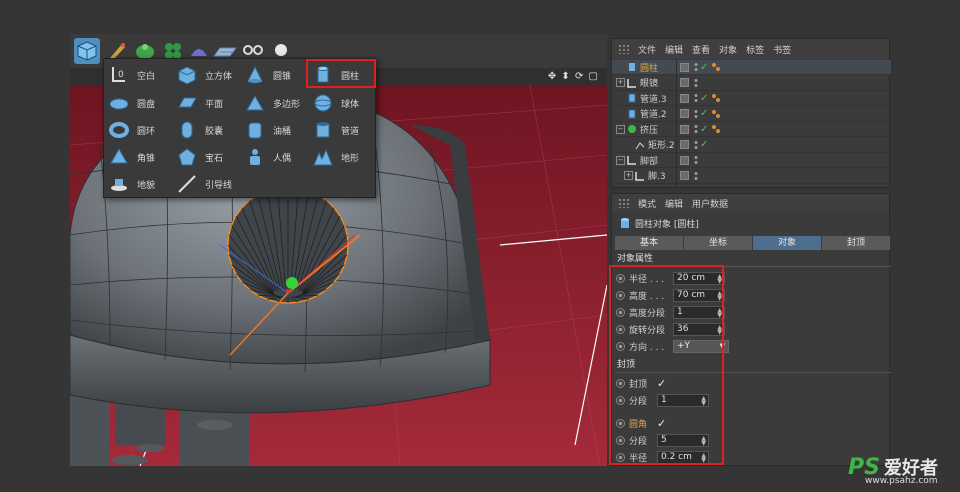 The height and width of the screenshot is (492, 960). Describe the element at coordinates (710, 203) in the screenshot. I see `menu-user-data: 用户数据` at that location.